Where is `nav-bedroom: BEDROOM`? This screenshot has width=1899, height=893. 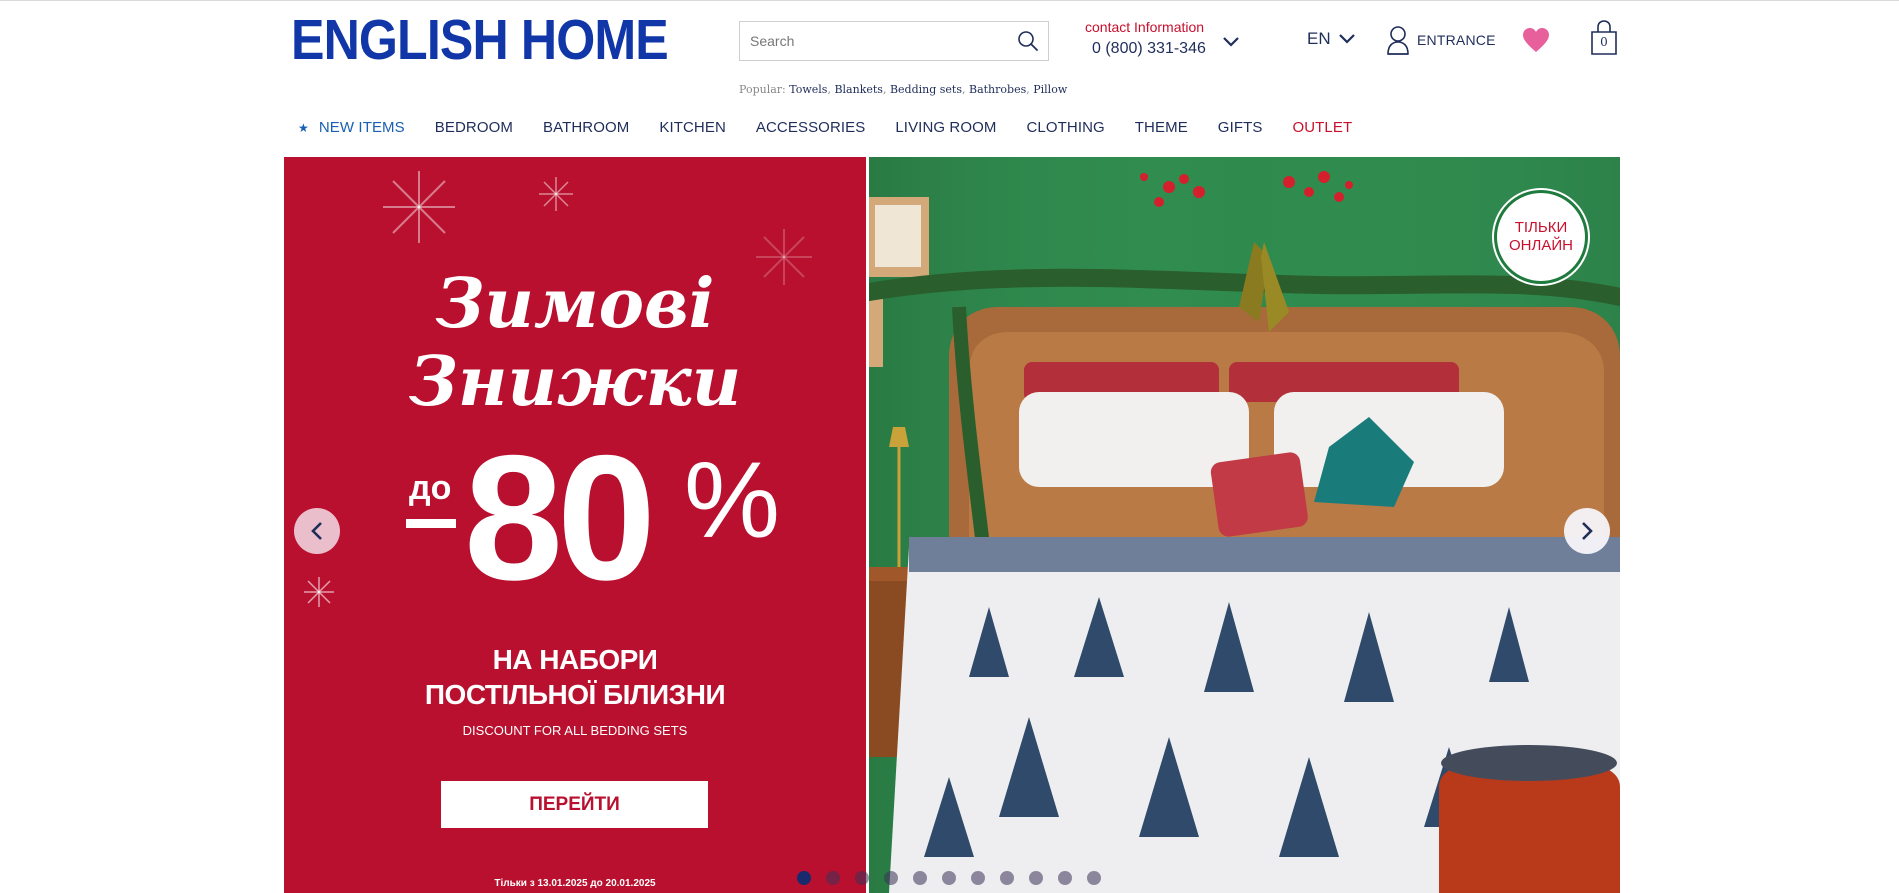
nav-bedroom: BEDROOM is located at coordinates (474, 127).